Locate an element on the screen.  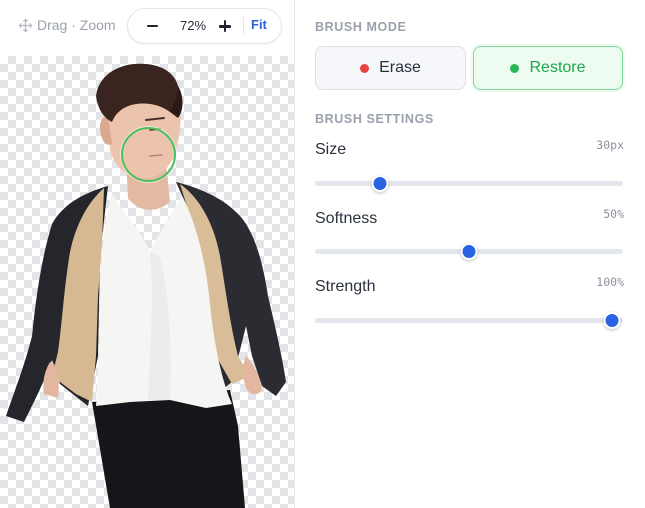
brush-cursor is located at coordinates (148, 154).